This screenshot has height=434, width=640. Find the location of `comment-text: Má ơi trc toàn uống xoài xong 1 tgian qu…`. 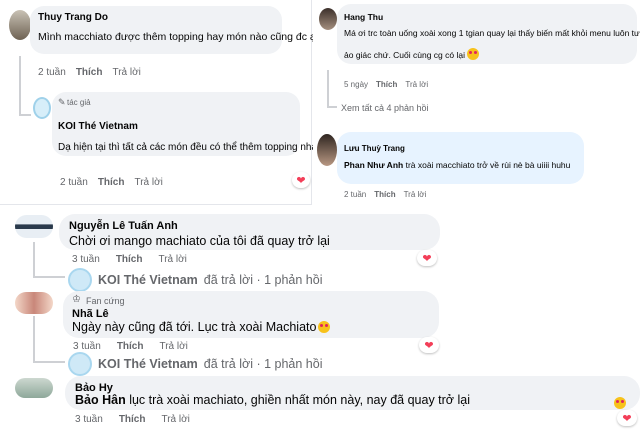

comment-text: Má ơi trc toàn uống xoài xong 1 tgian qu… is located at coordinates (492, 33).